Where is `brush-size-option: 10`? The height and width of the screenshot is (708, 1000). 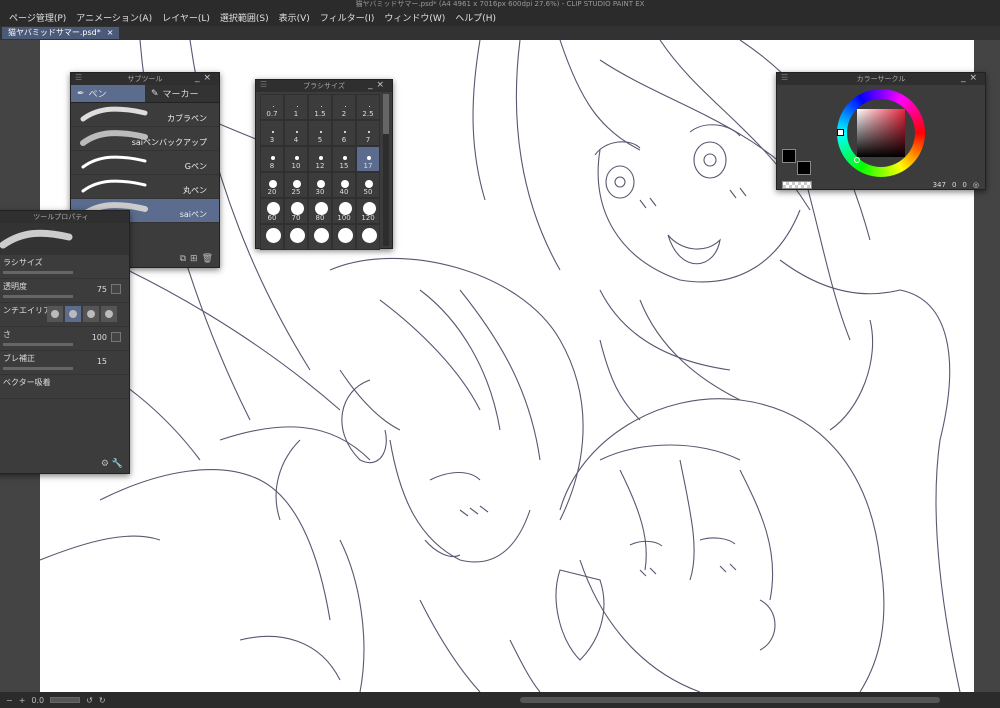
brush-size-option: 10 is located at coordinates (296, 159).